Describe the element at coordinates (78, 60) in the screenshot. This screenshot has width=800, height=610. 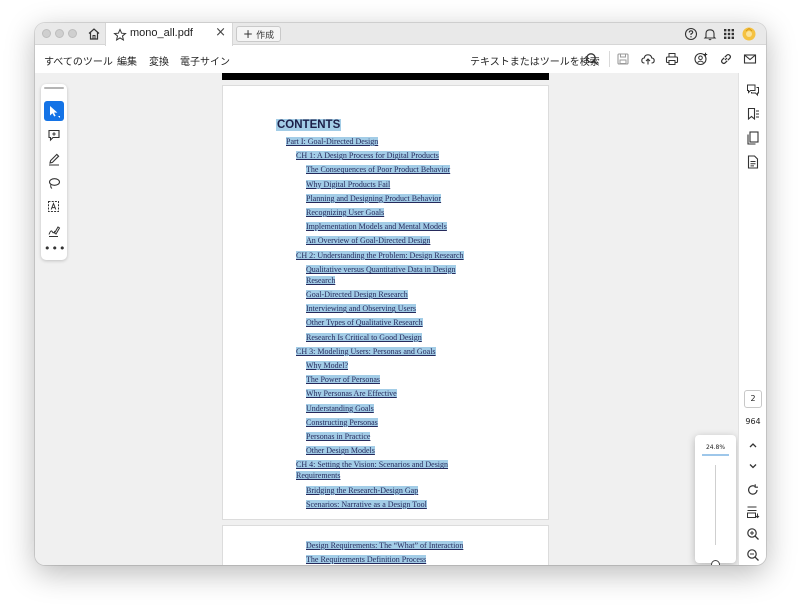
I see `menu-all-tools: すべてのツール` at that location.